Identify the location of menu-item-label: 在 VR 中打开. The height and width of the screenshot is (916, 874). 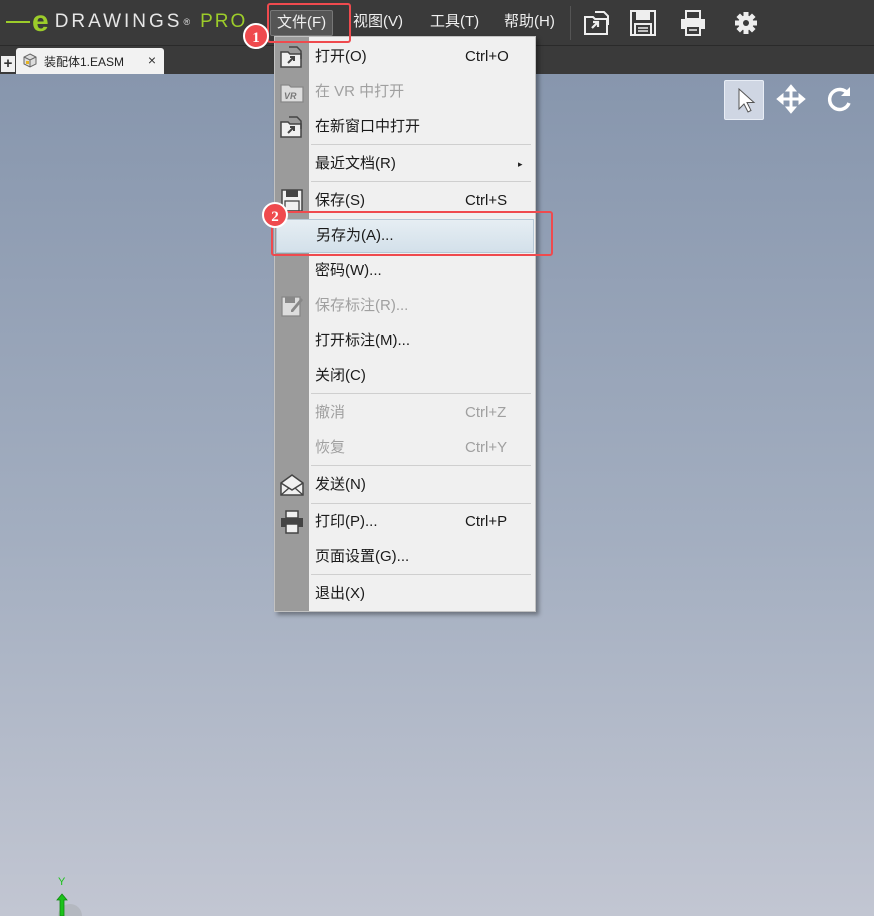
(360, 91).